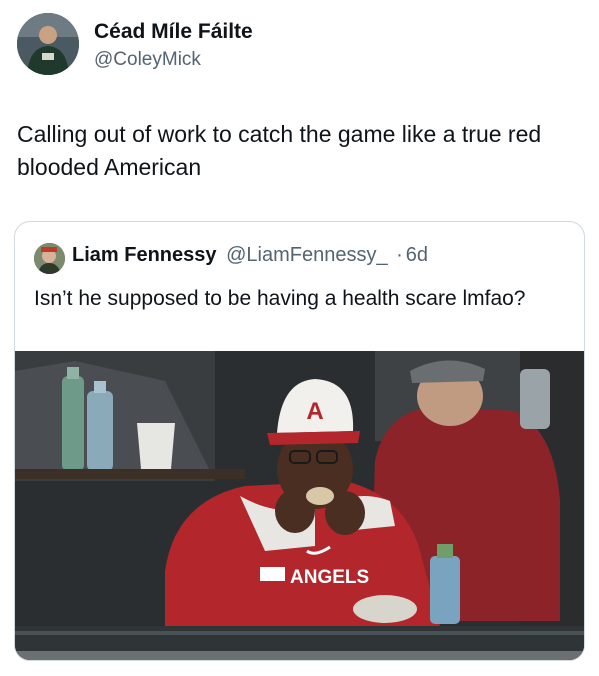 The height and width of the screenshot is (676, 599). I want to click on cap-logo-text: A, so click(314, 411).